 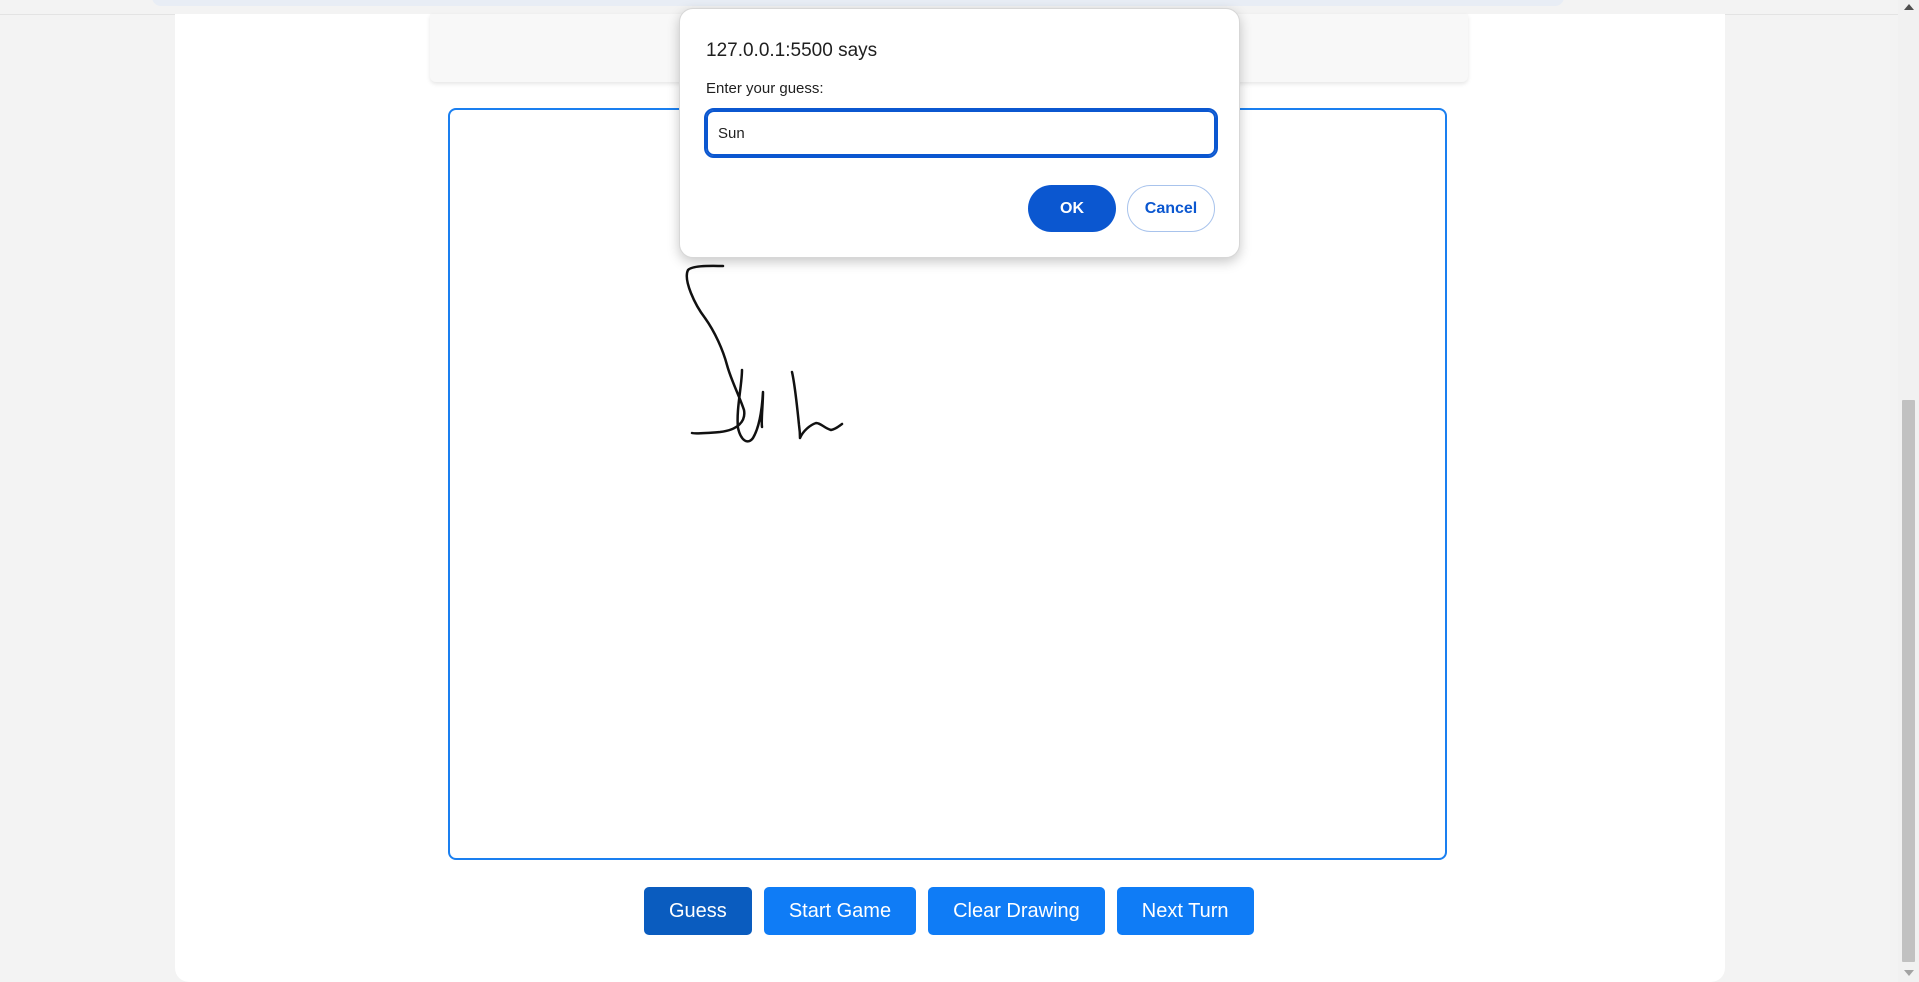 I want to click on scroll-thumb, so click(x=1908, y=681).